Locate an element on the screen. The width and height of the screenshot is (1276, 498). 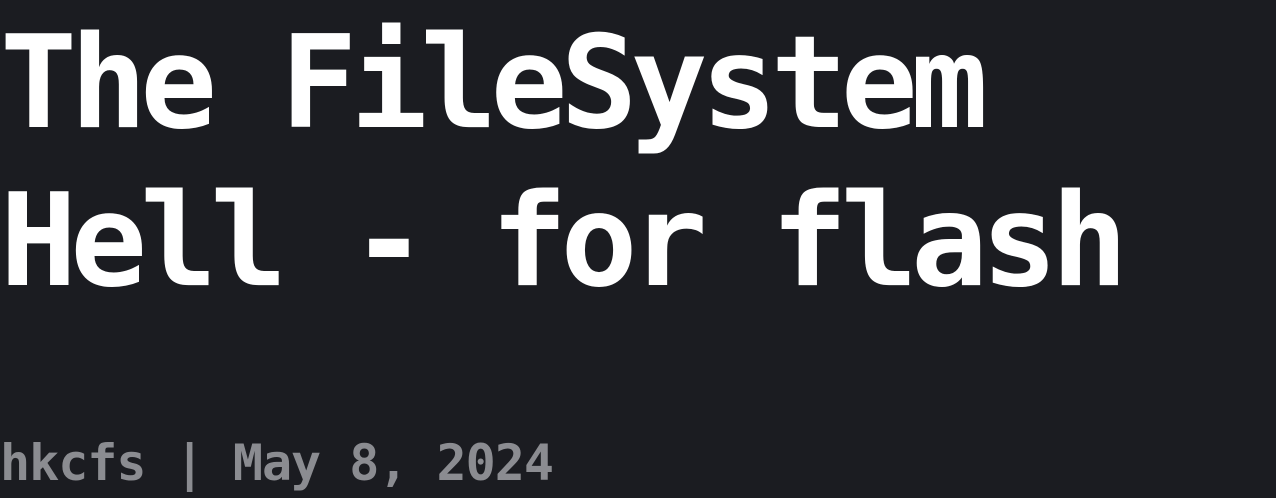
post-meta: hkcfs | May 8, 2024 is located at coordinates (277, 463).